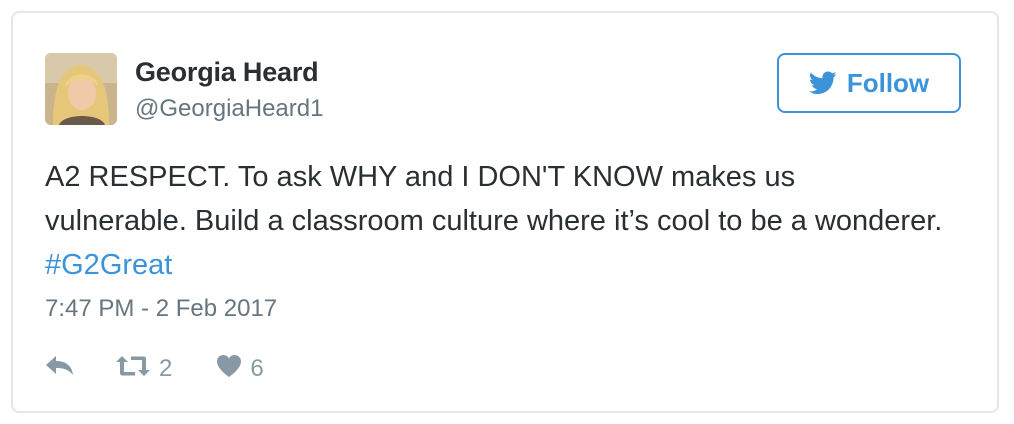  I want to click on reply-icon, so click(60, 369).